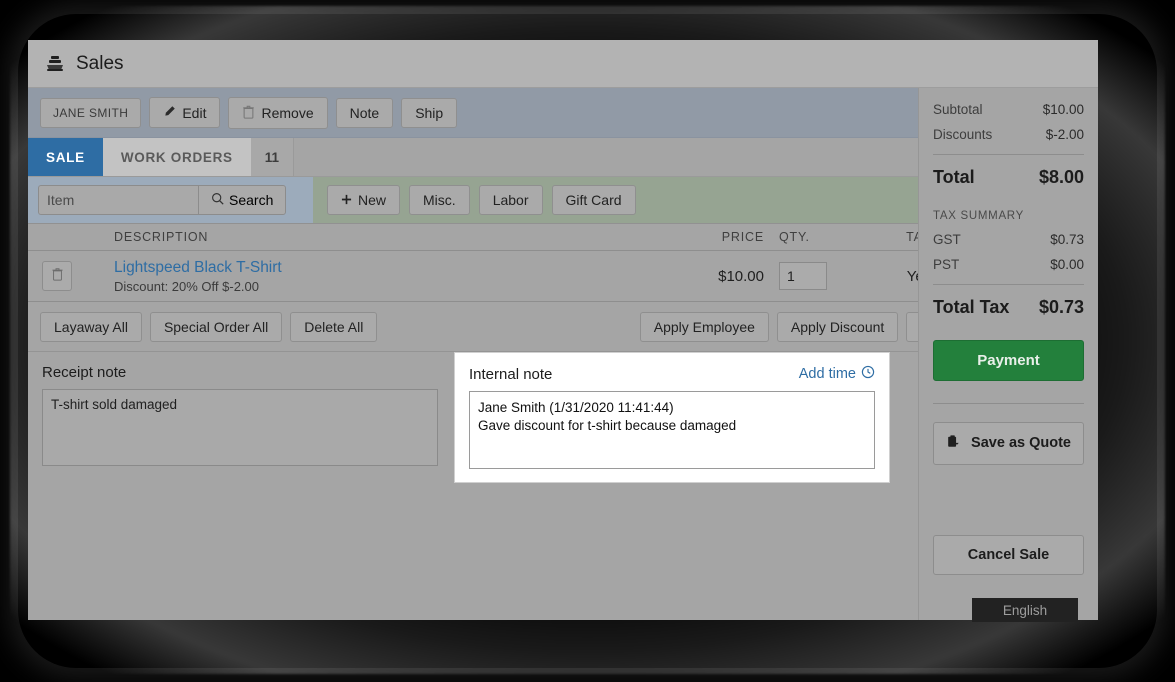 The height and width of the screenshot is (682, 1175). I want to click on search-input, so click(118, 200).